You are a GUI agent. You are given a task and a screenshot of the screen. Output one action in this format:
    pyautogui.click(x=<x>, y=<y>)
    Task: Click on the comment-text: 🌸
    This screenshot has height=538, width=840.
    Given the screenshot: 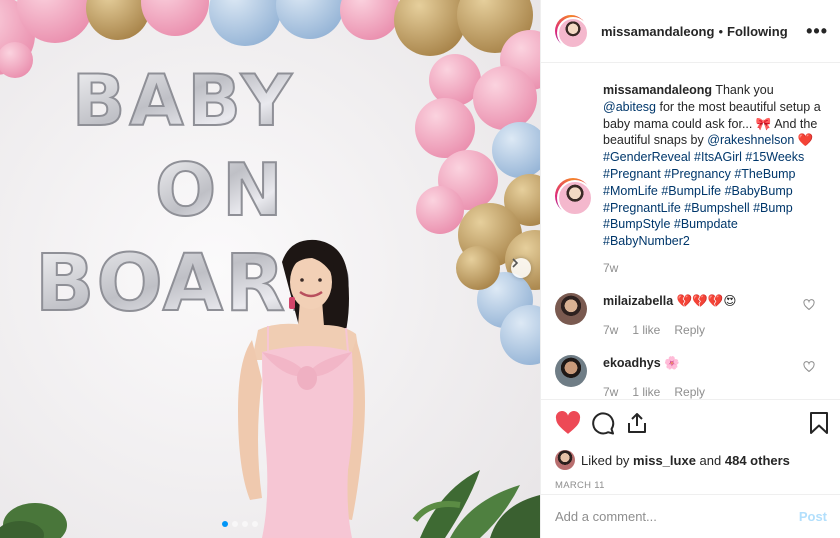 What is the action you would take?
    pyautogui.click(x=672, y=362)
    